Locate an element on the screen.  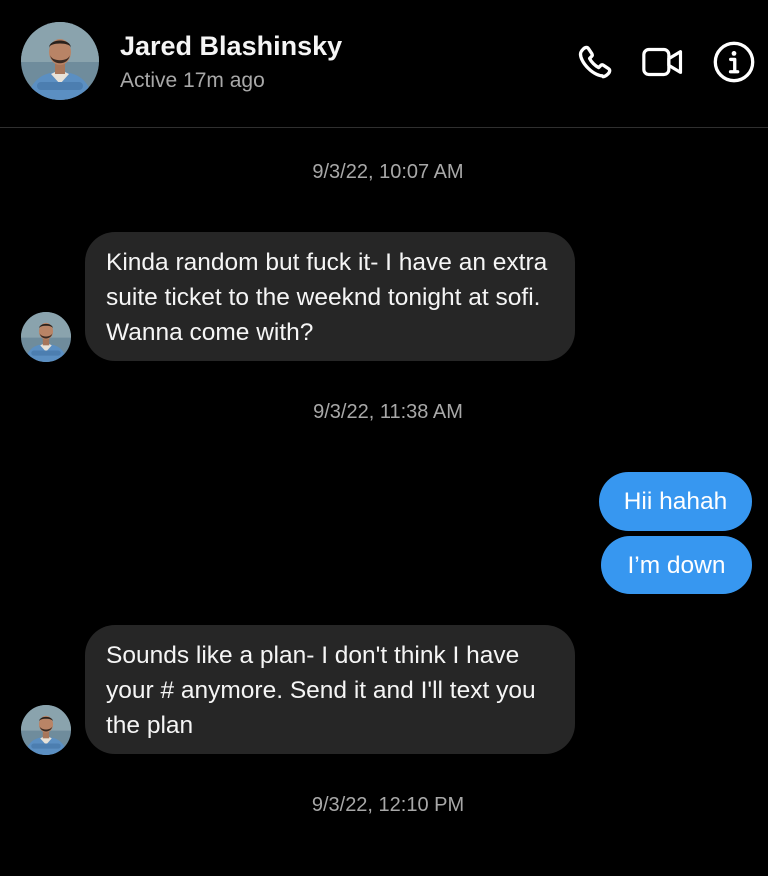
outgoing-message-bubble: I’m down is located at coordinates (676, 565).